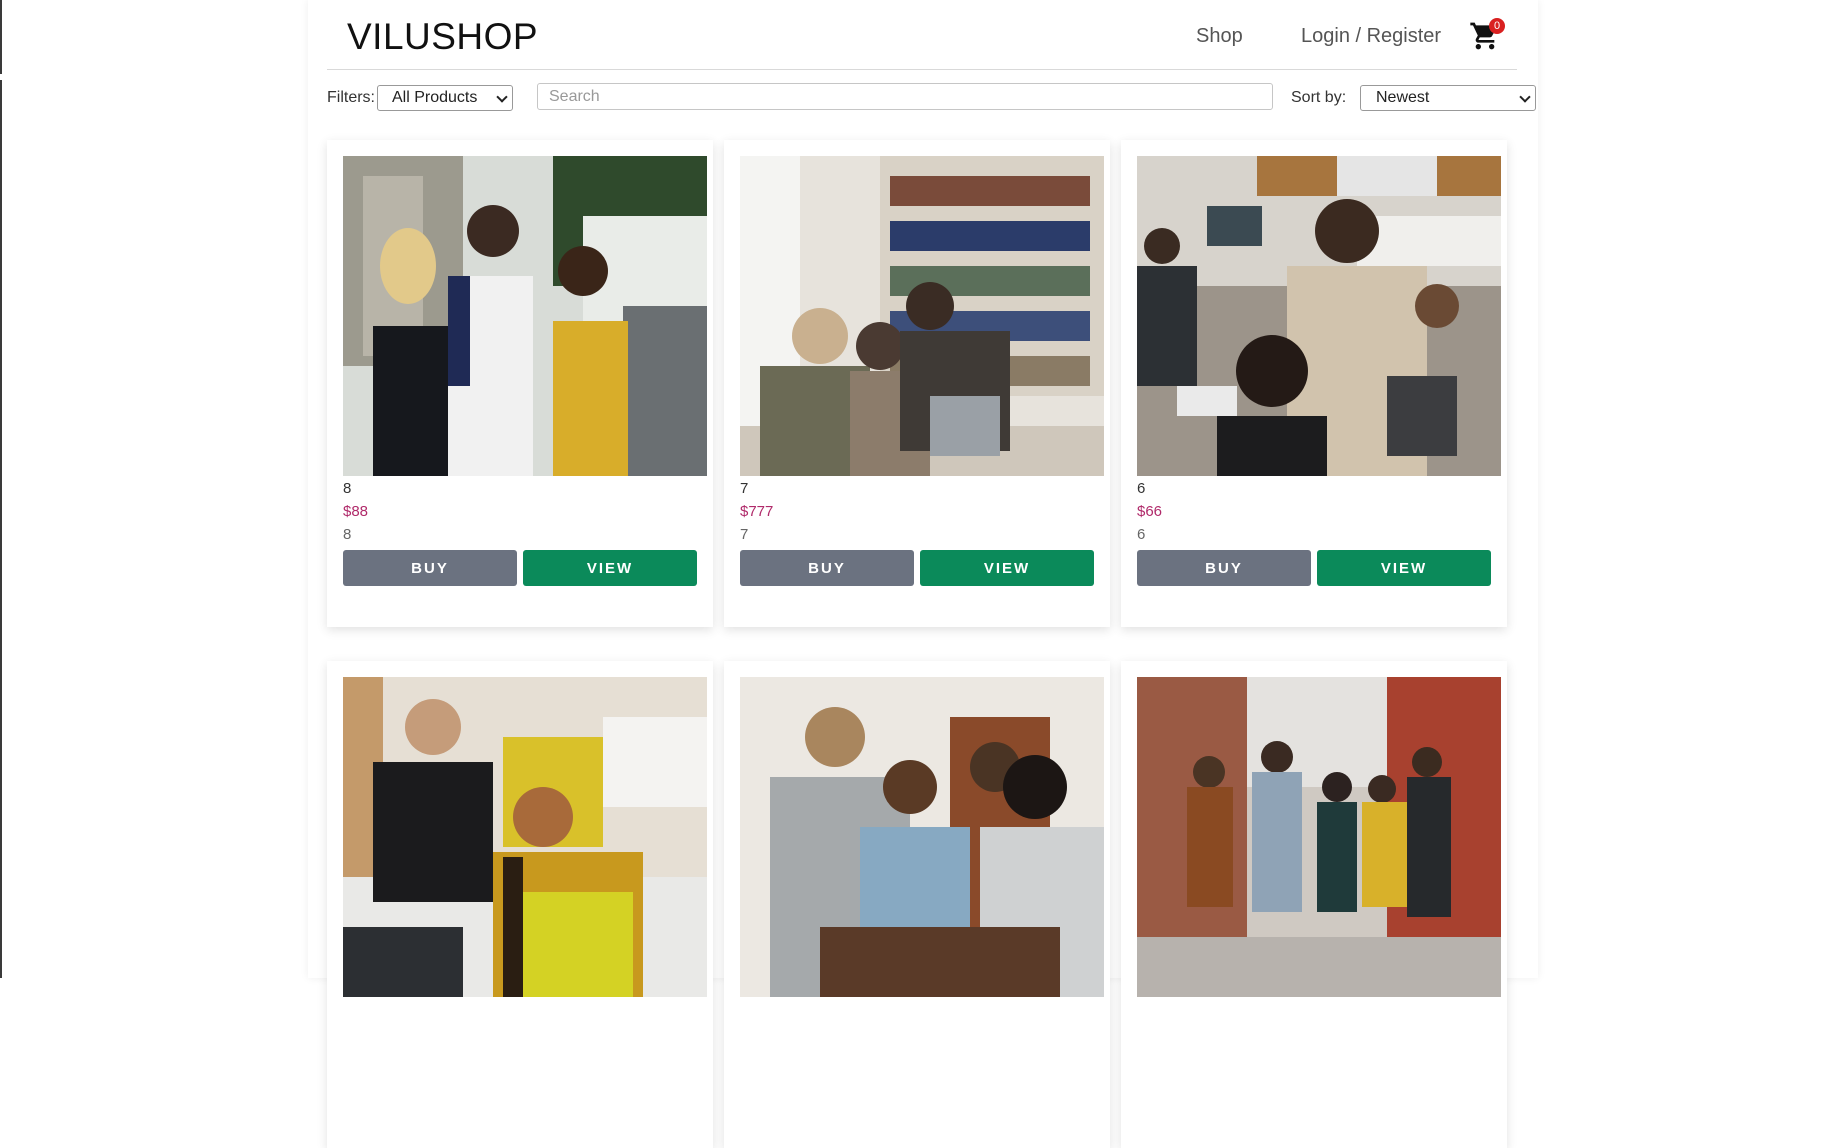 This screenshot has width=1844, height=1148. I want to click on product-price: $88, so click(356, 511).